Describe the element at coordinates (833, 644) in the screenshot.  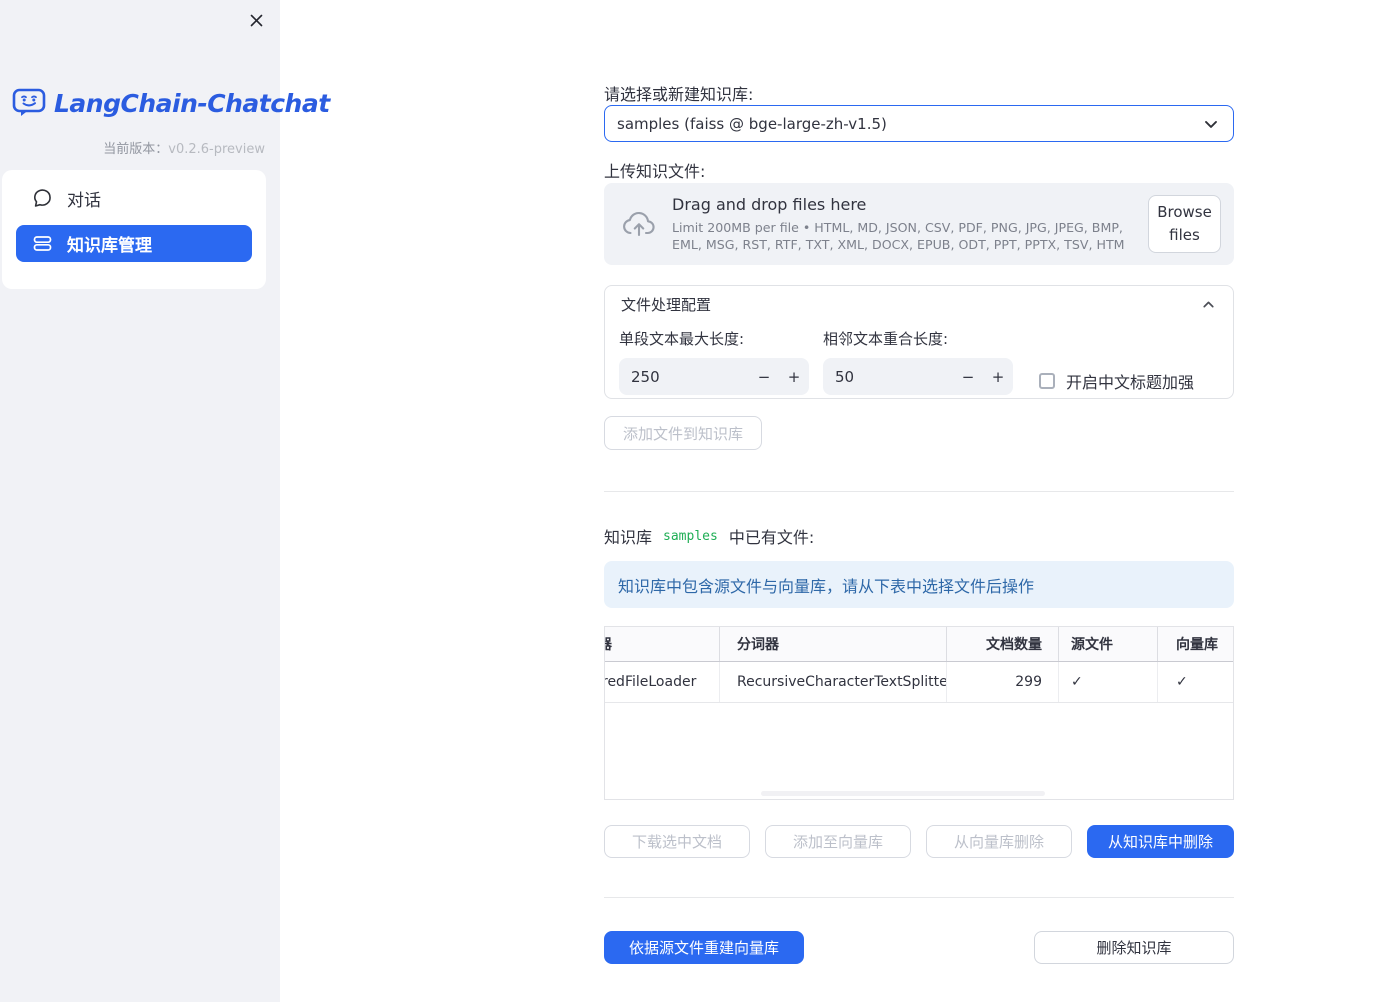
I see `col-splitter-header: 分词器` at that location.